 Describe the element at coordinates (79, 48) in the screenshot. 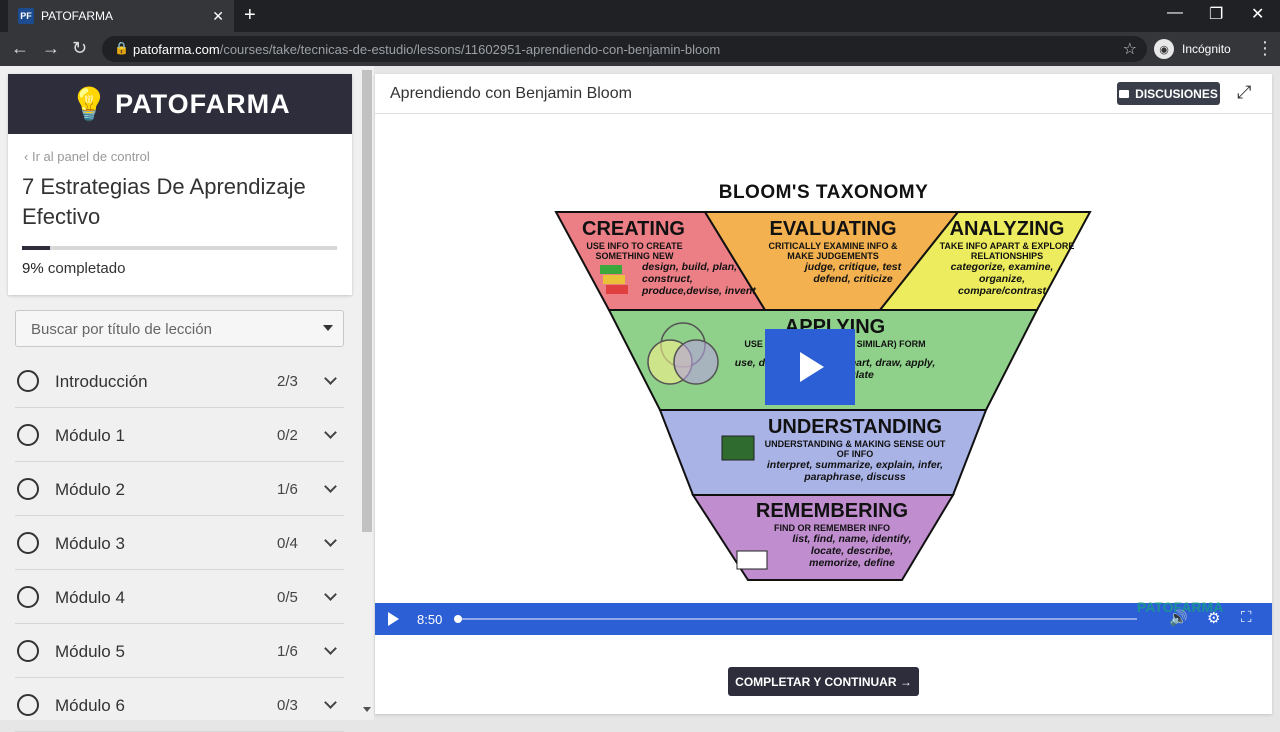

I see `reload-icon: ↻` at that location.